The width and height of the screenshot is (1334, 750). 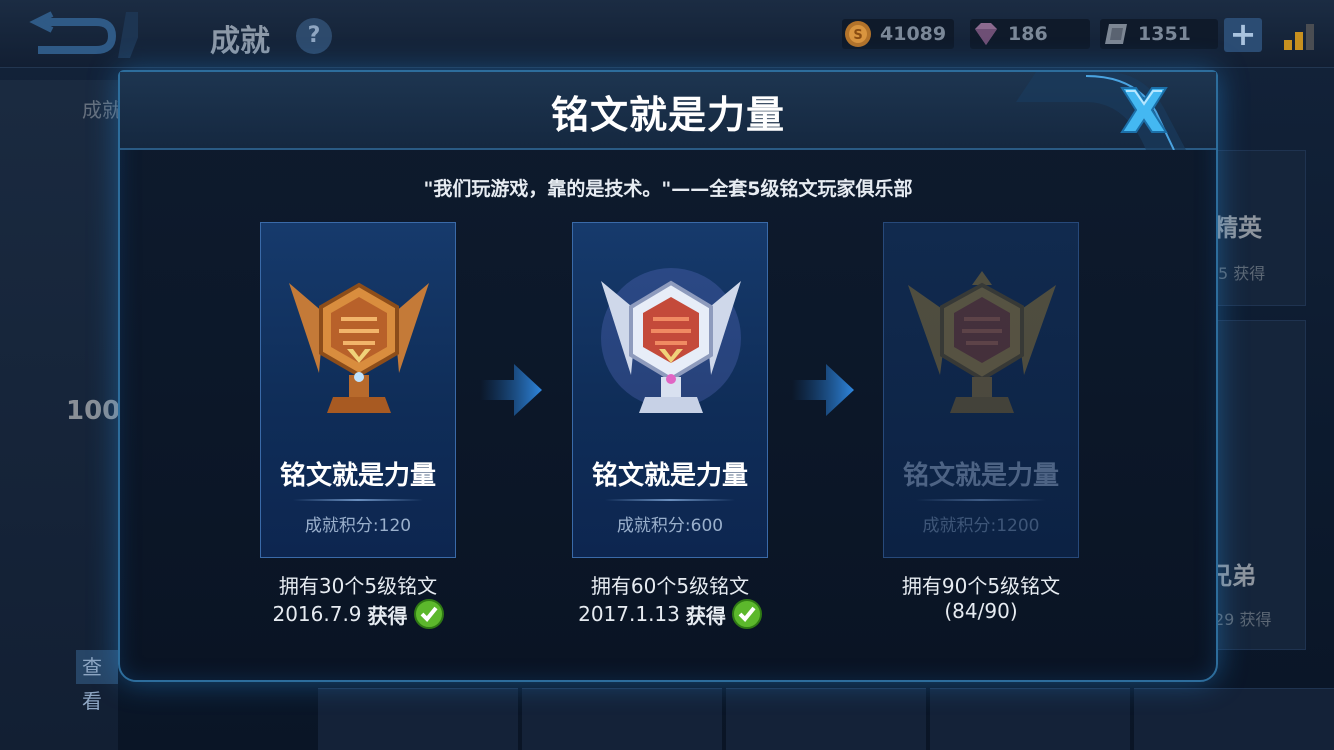 I want to click on tier-progress: (84/90), so click(x=981, y=611).